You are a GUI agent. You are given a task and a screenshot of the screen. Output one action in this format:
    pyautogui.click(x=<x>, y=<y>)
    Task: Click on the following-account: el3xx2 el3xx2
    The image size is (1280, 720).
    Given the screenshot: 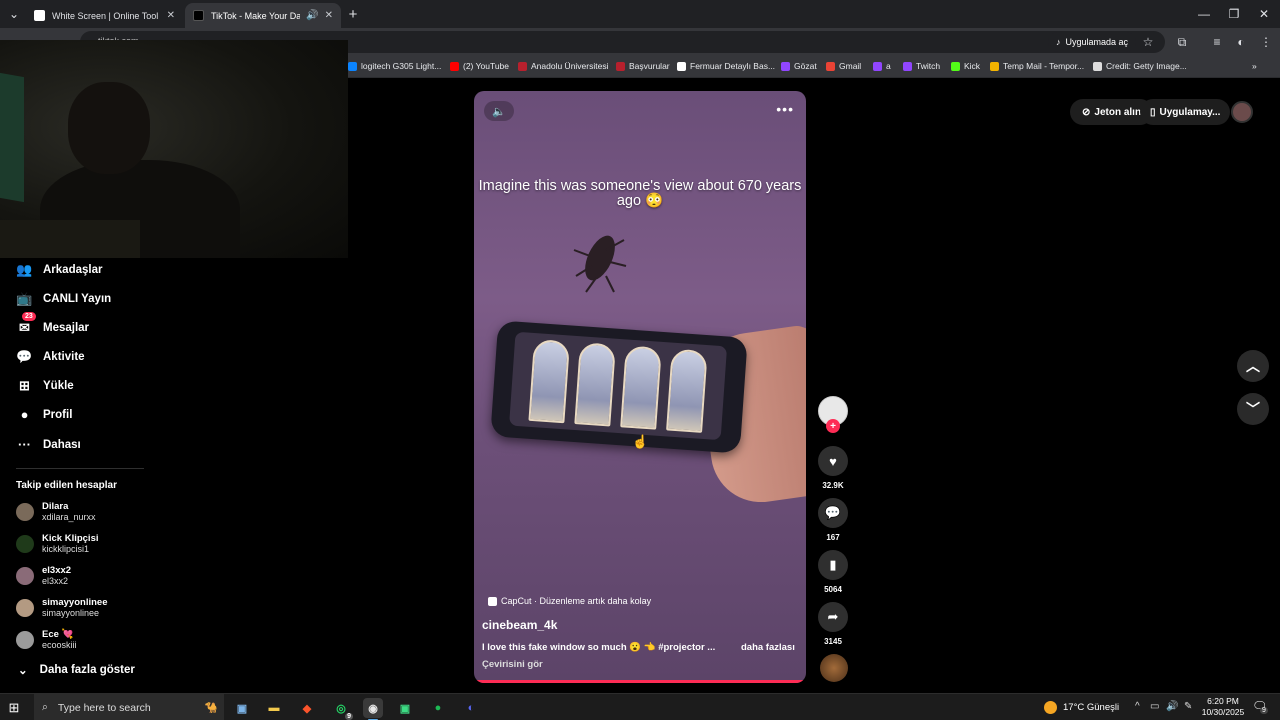 What is the action you would take?
    pyautogui.click(x=43, y=576)
    